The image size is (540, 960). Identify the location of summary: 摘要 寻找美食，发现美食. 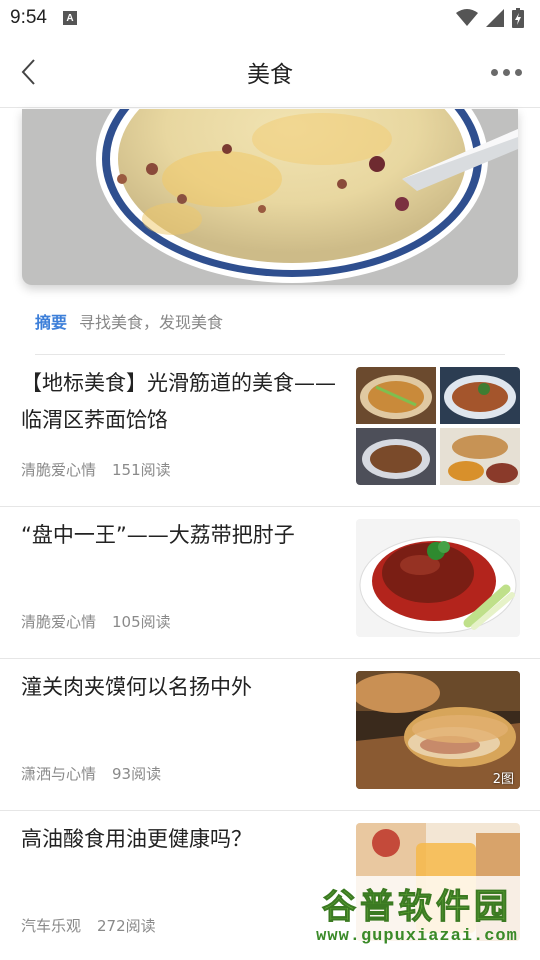
(129, 321).